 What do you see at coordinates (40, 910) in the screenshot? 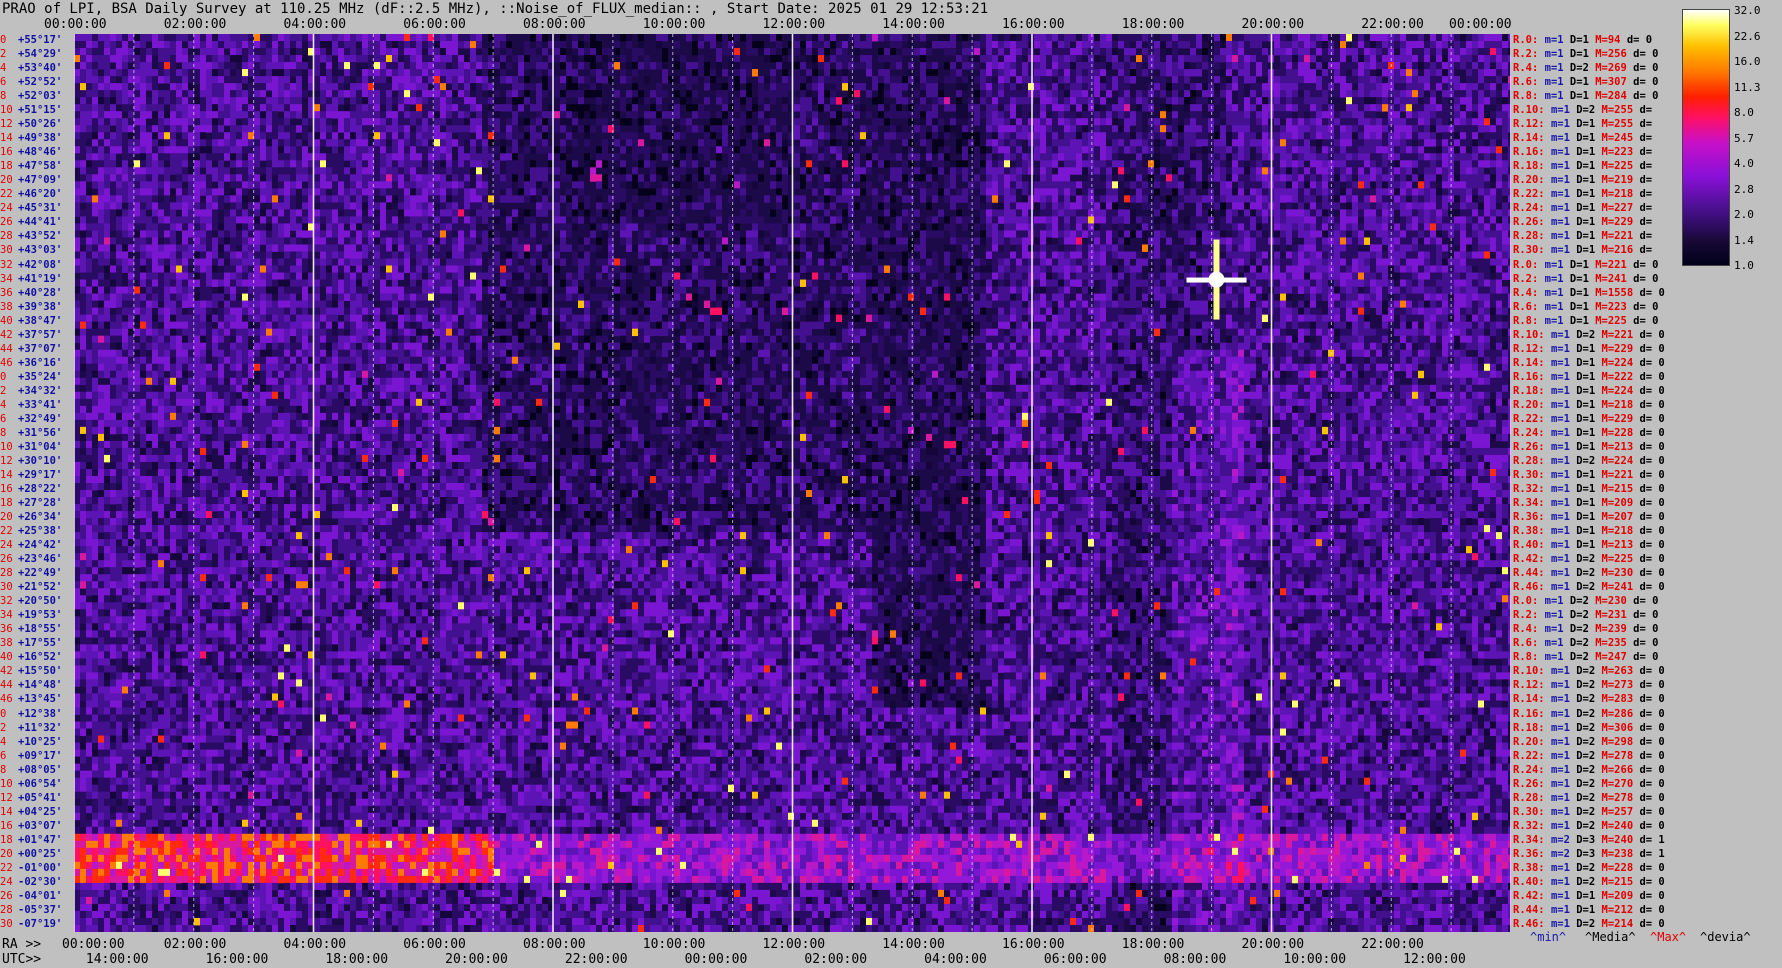
I see `declination-value: -05°37'` at bounding box center [40, 910].